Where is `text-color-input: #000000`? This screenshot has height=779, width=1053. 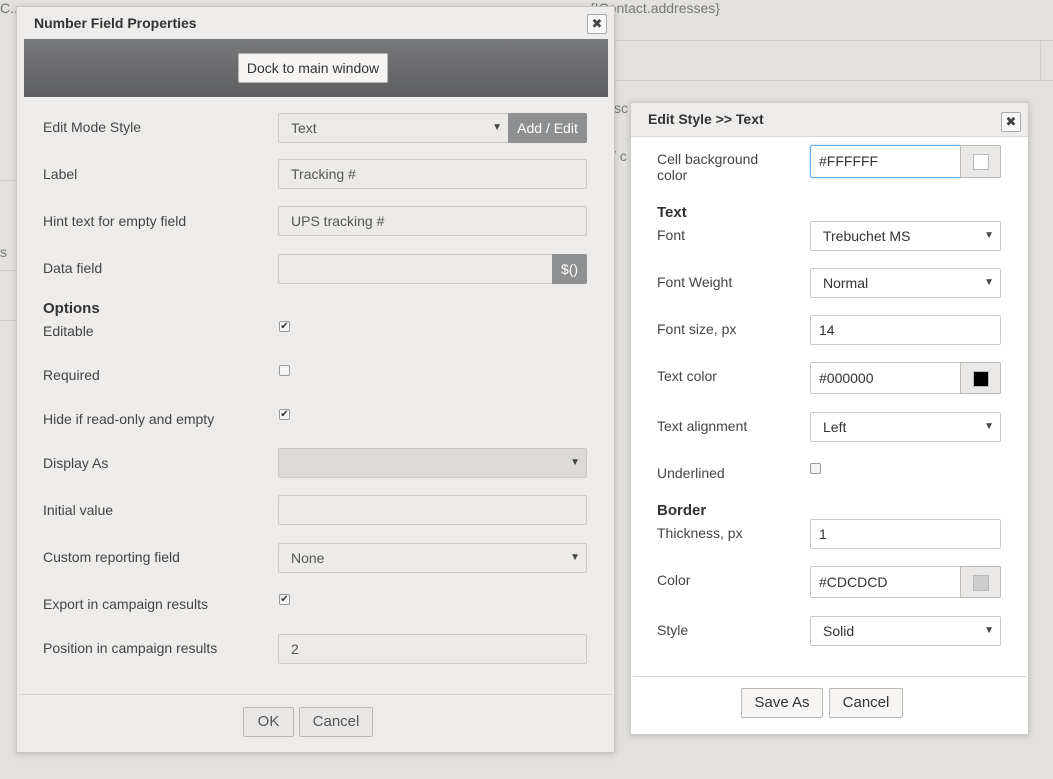
text-color-input: #000000 is located at coordinates (885, 378).